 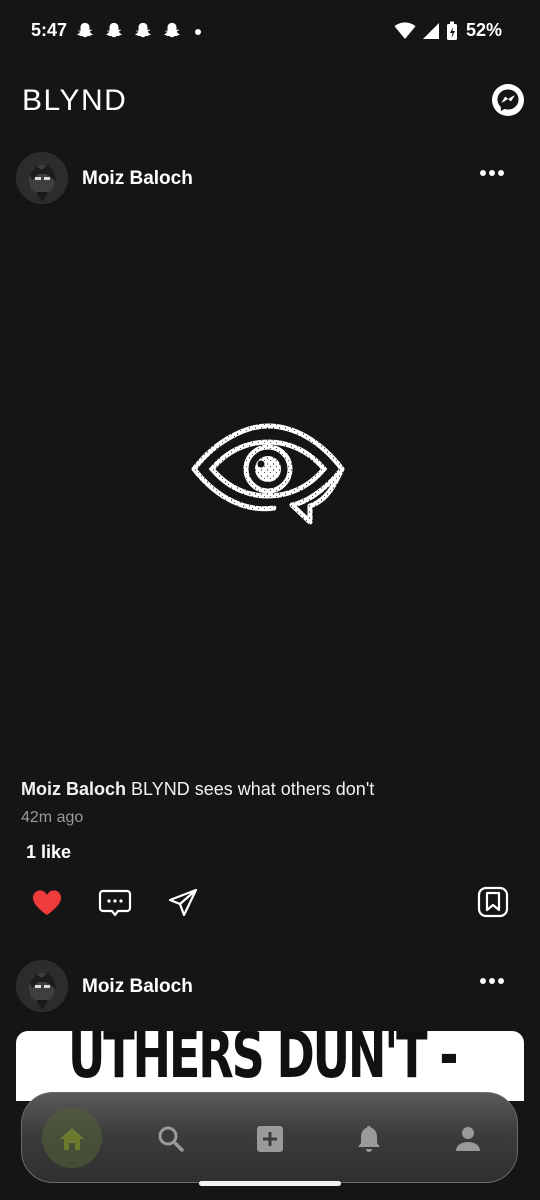 I want to click on more-notifications-dot, so click(x=198, y=32).